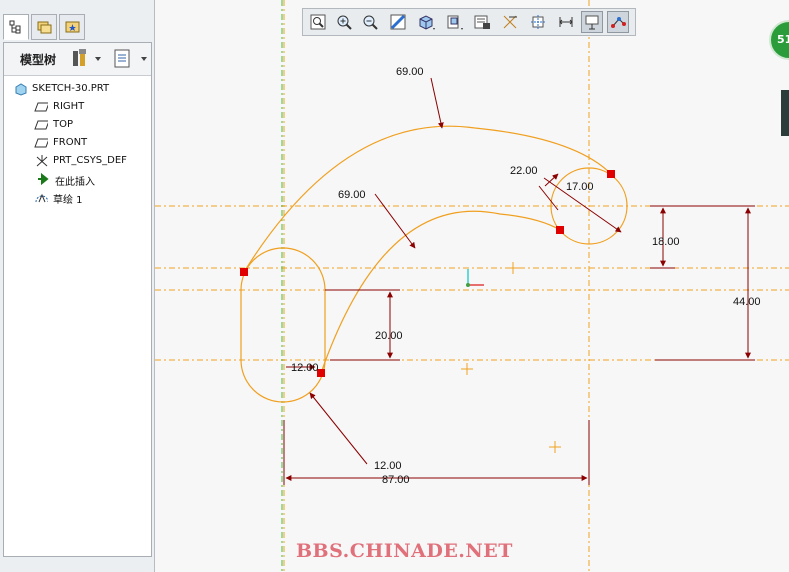 The width and height of the screenshot is (789, 572). Describe the element at coordinates (69, 106) in the screenshot. I see `tree-item-label: RIGHT` at that location.